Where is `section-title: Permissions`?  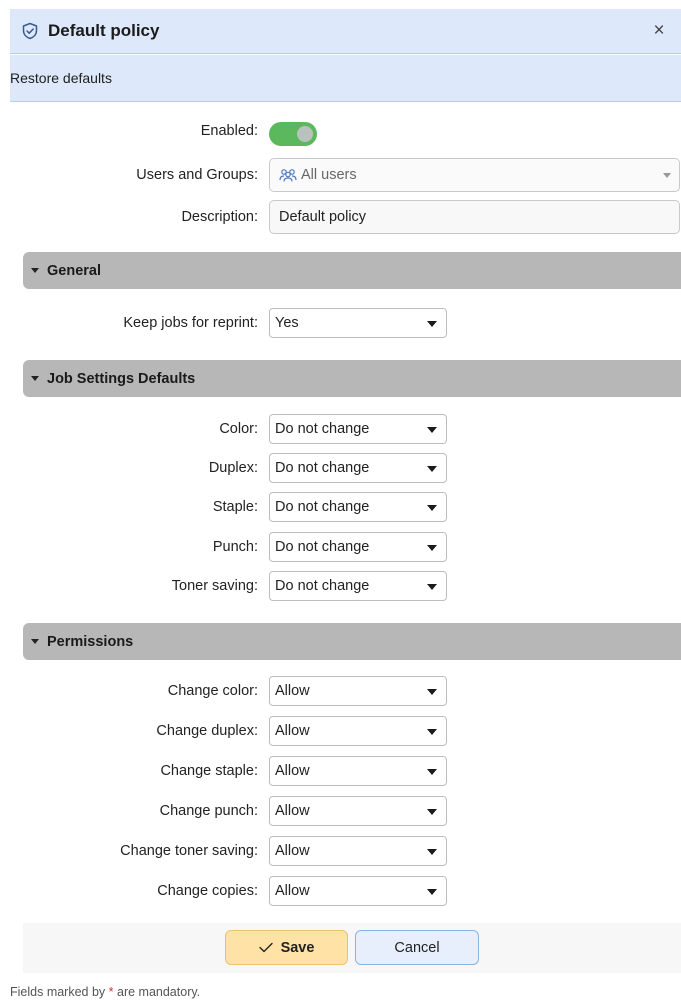
section-title: Permissions is located at coordinates (90, 641).